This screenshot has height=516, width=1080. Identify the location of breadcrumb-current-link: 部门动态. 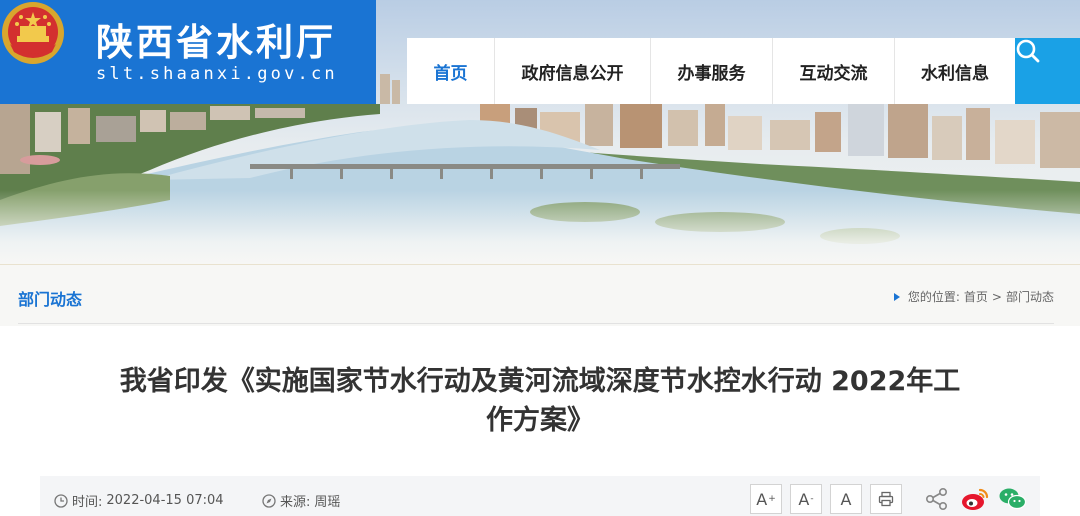
(1030, 296).